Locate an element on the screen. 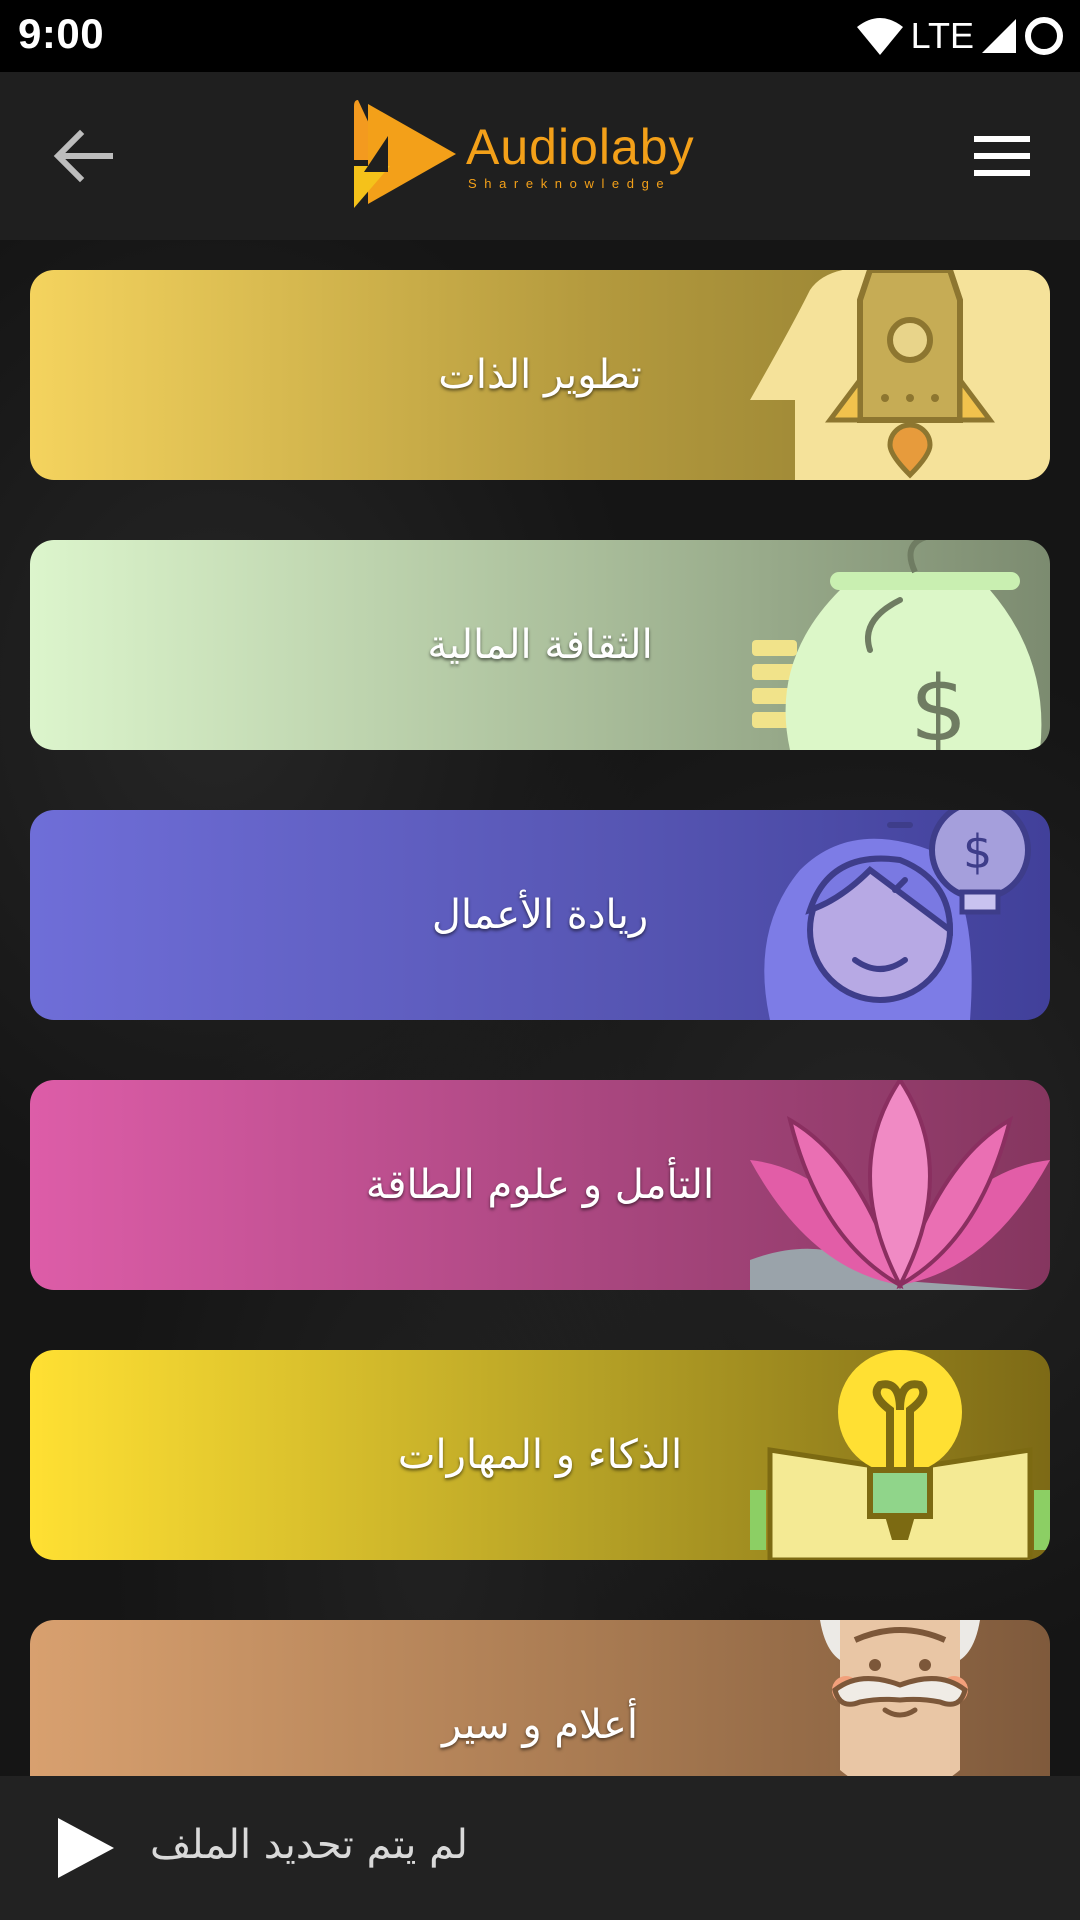 This screenshot has width=1080, height=1920. category-label: التأمل و علوم الطاقة is located at coordinates (540, 1185).